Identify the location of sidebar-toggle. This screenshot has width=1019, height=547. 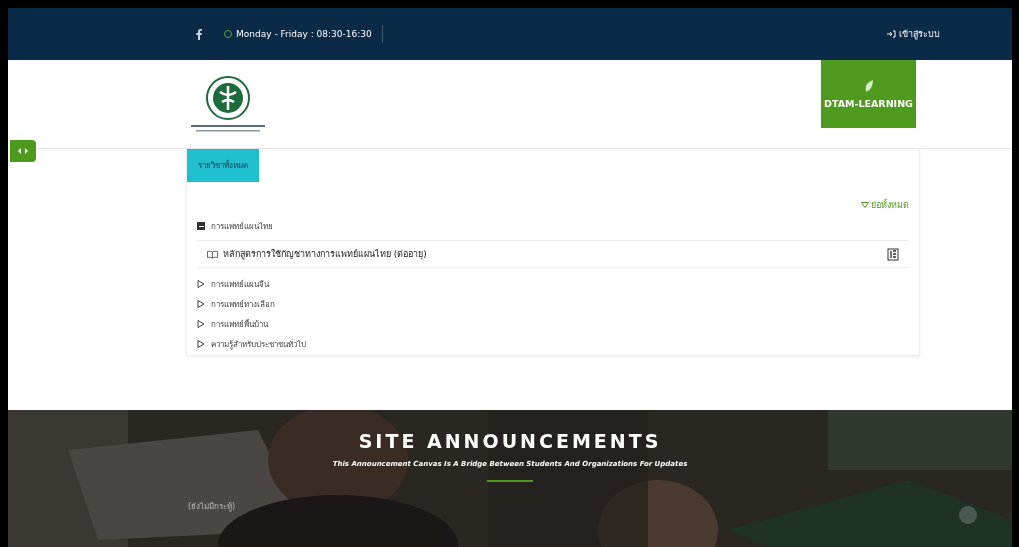
(23, 151).